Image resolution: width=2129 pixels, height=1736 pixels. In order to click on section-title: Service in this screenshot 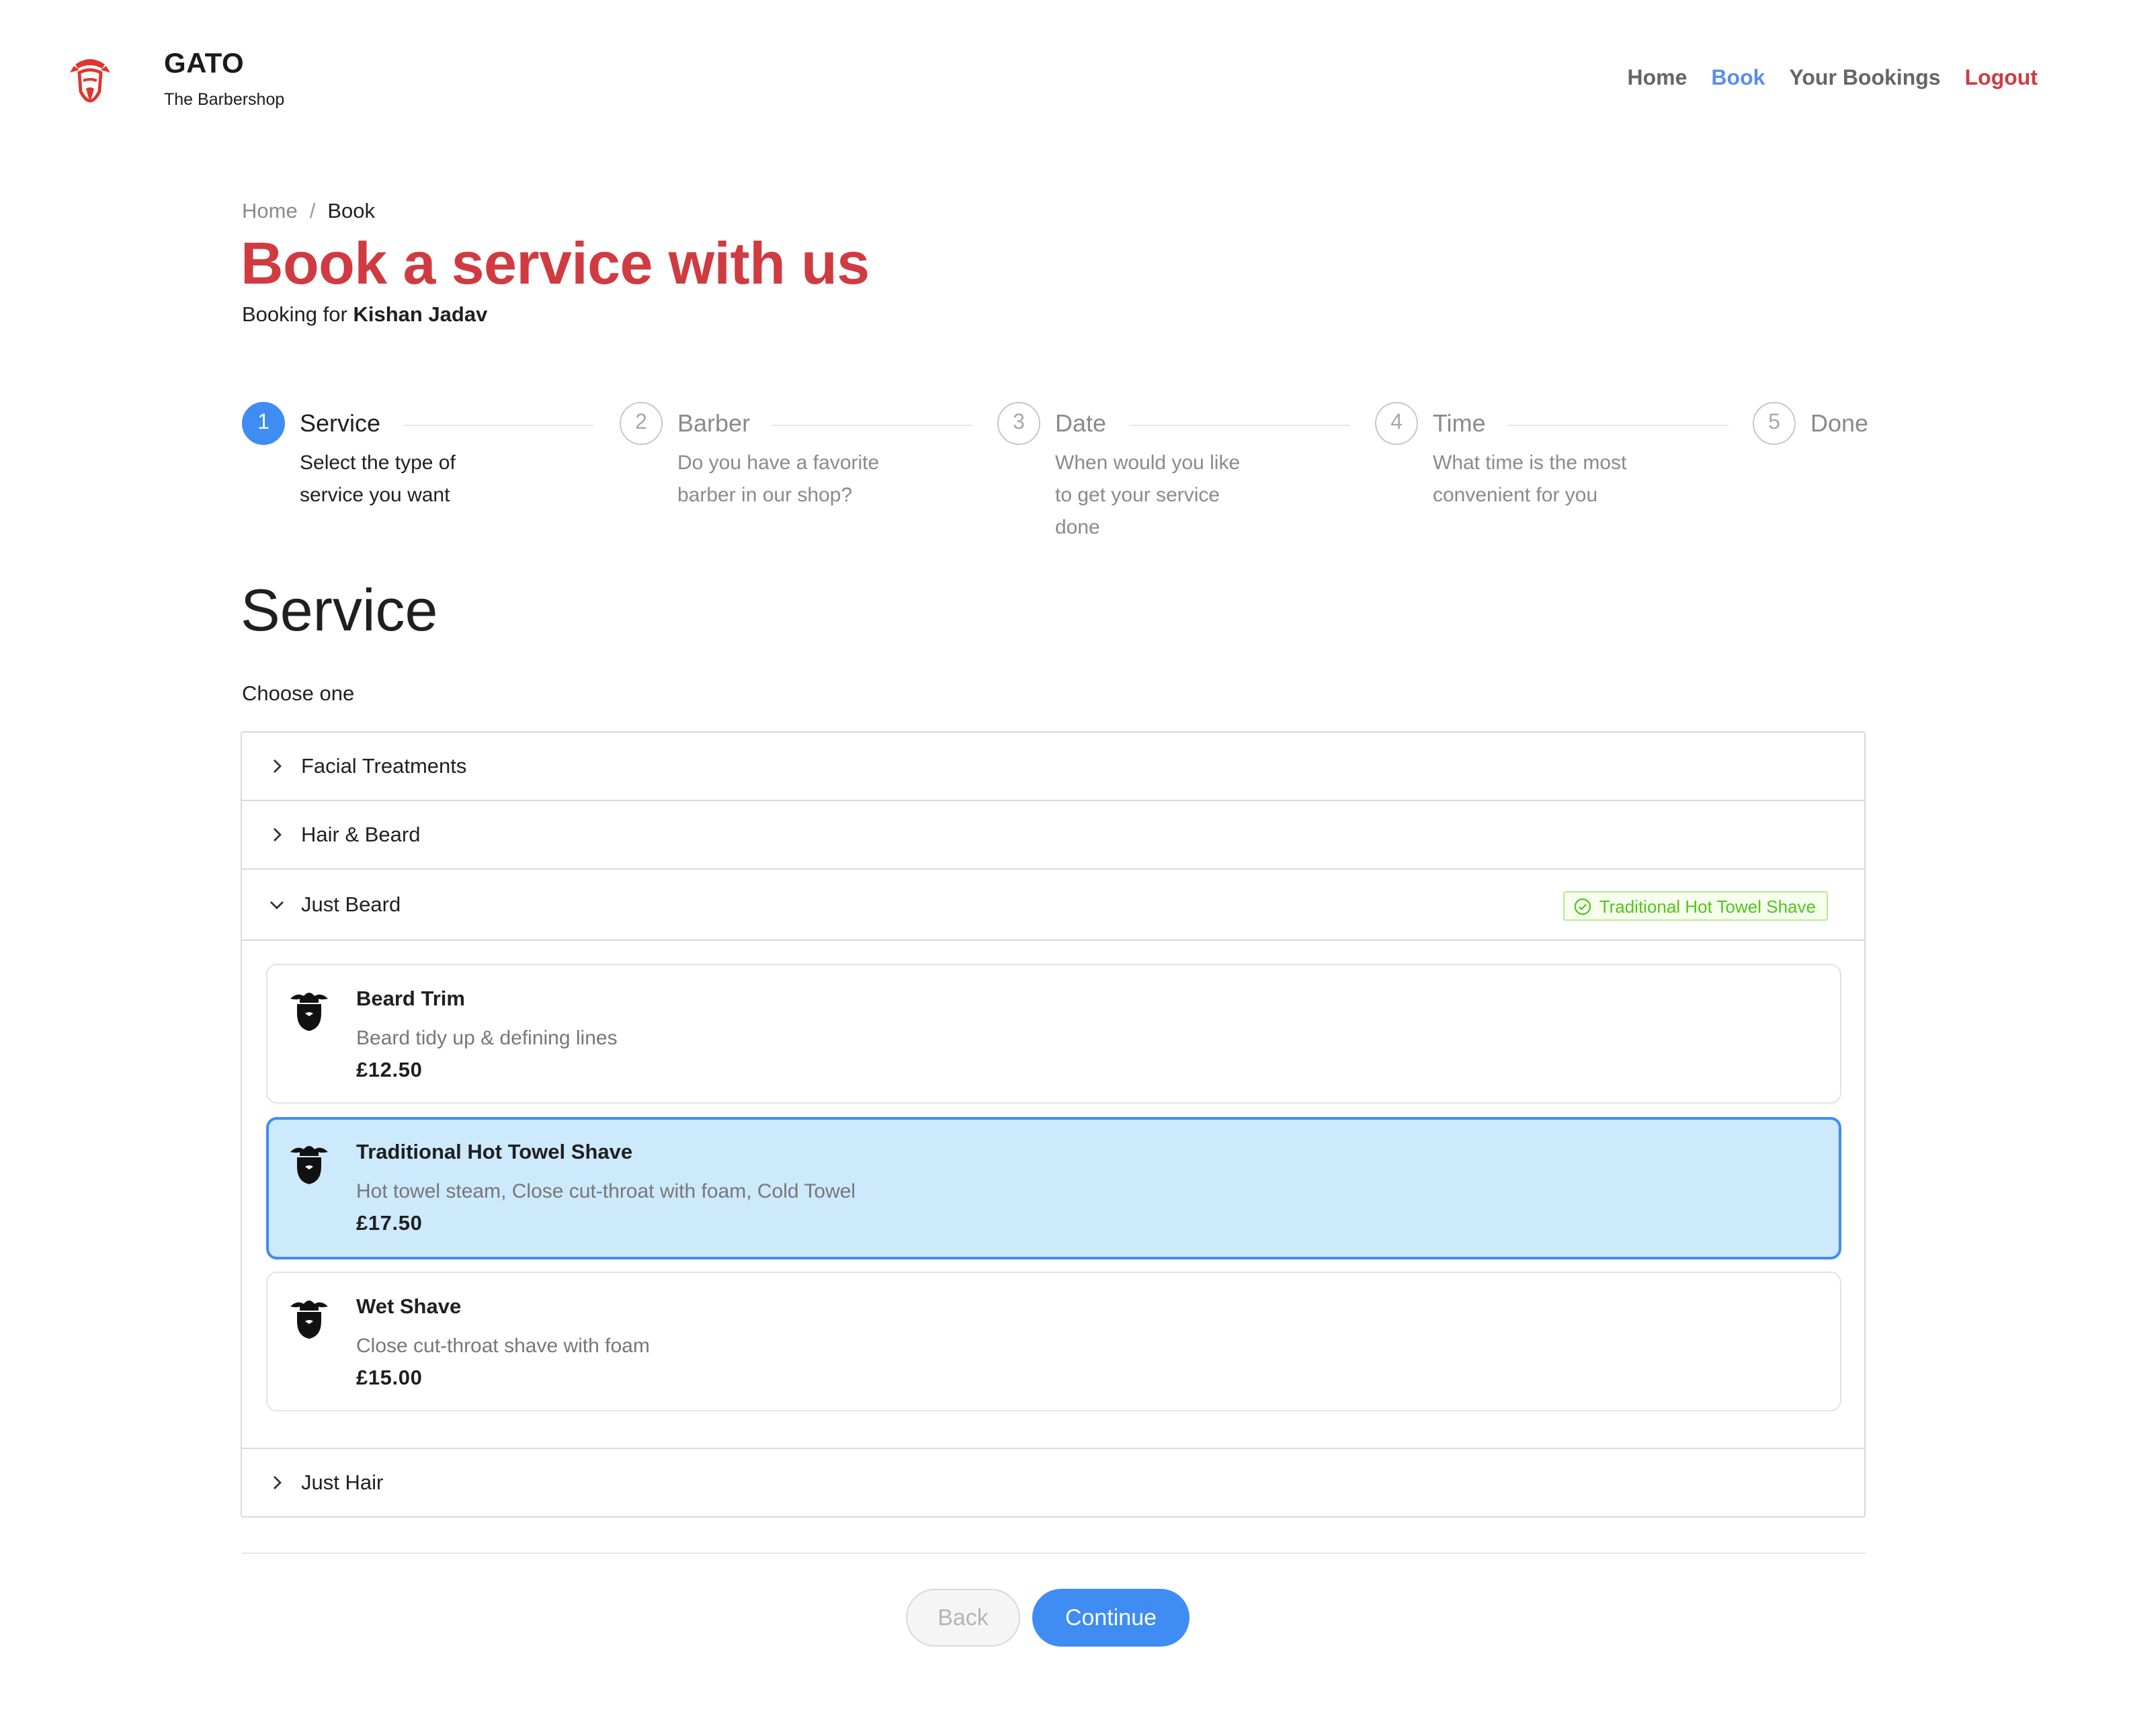, I will do `click(339, 611)`.